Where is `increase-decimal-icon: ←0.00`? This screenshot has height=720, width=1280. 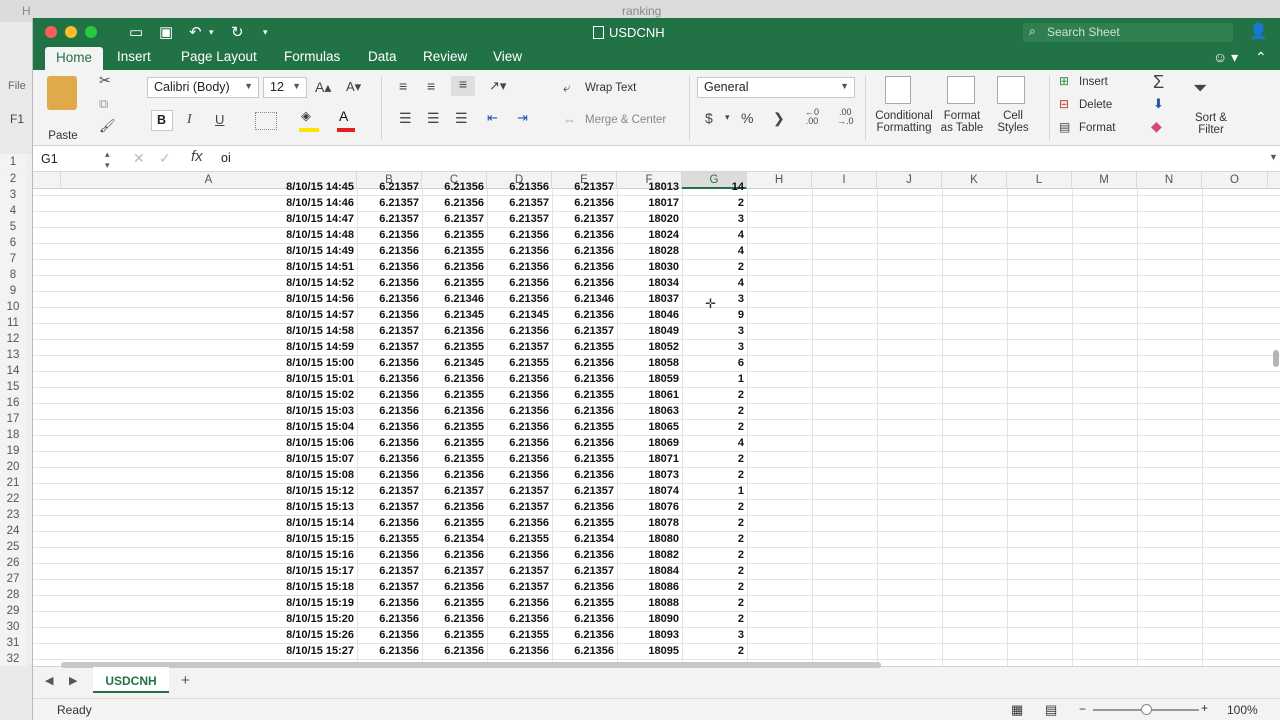 increase-decimal-icon: ←0.00 is located at coordinates (812, 117).